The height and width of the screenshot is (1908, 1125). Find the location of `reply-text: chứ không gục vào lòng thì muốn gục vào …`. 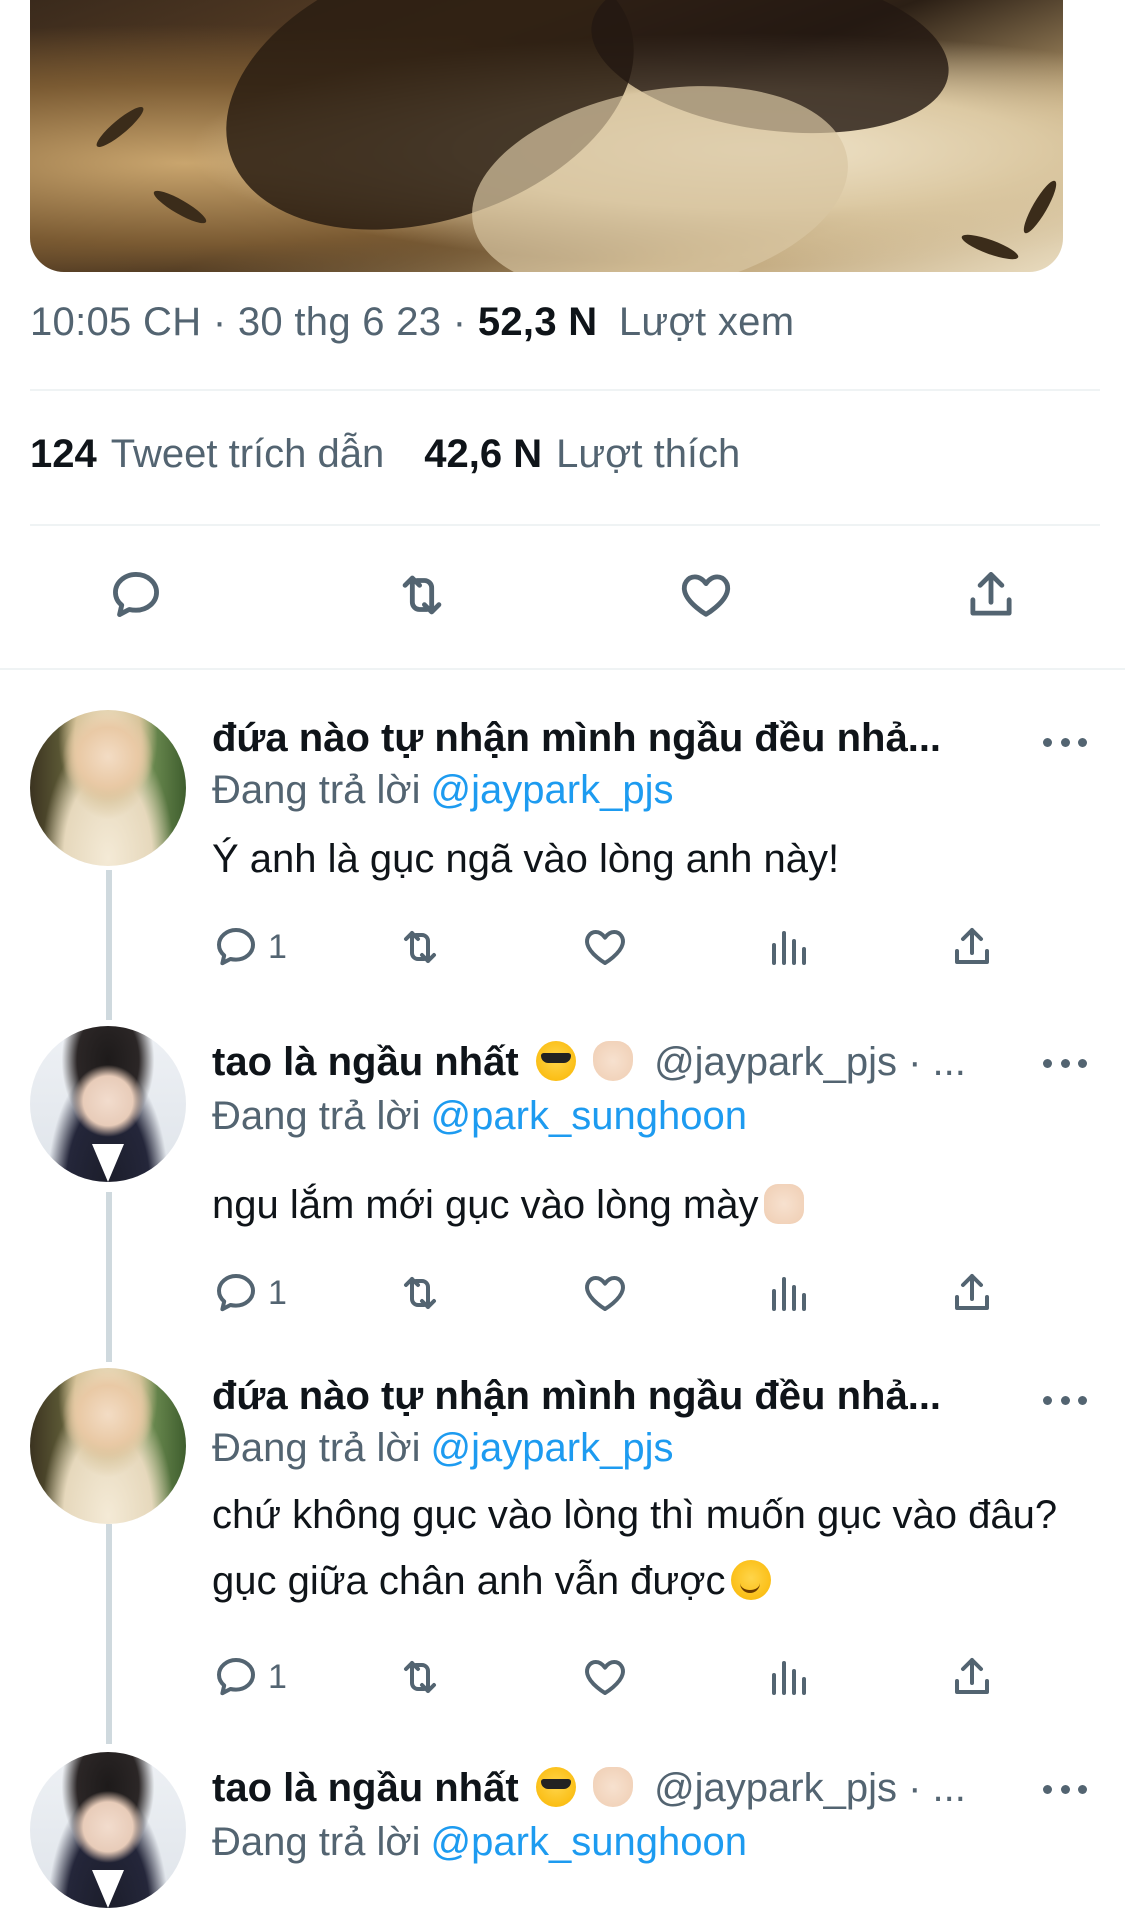

reply-text: chứ không gục vào lòng thì muốn gục vào … is located at coordinates (642, 1548).